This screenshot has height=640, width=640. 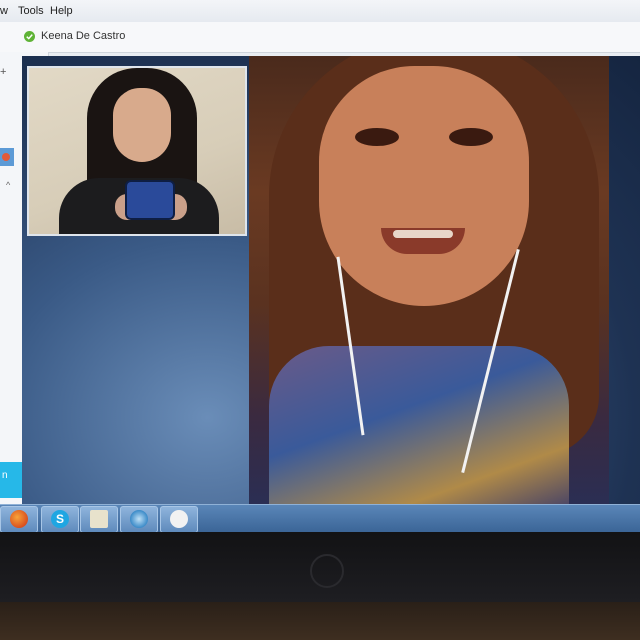 I want to click on taskbar-item-skype: S, so click(x=60, y=519).